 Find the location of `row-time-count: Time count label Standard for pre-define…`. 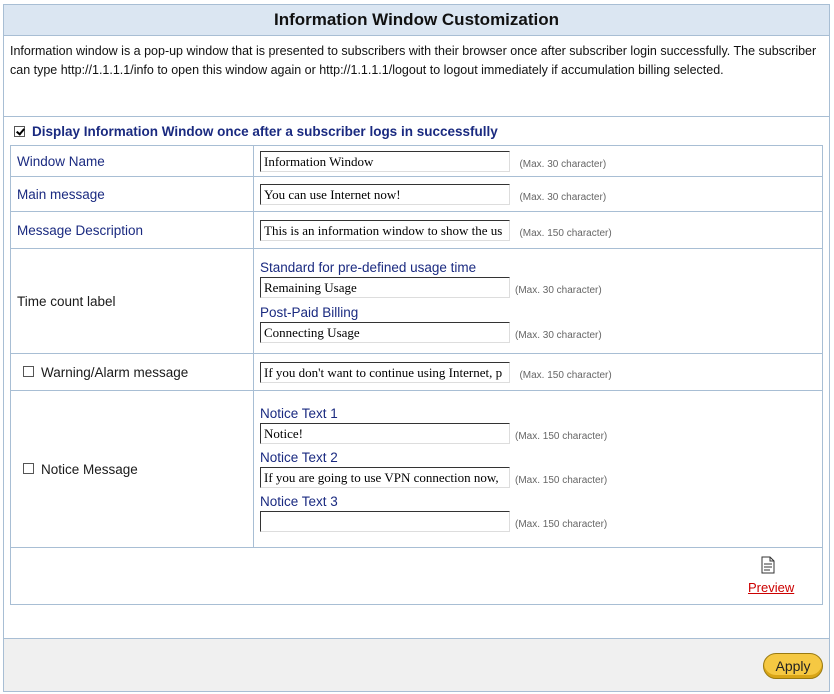

row-time-count: Time count label Standard for pre-define… is located at coordinates (416, 301).